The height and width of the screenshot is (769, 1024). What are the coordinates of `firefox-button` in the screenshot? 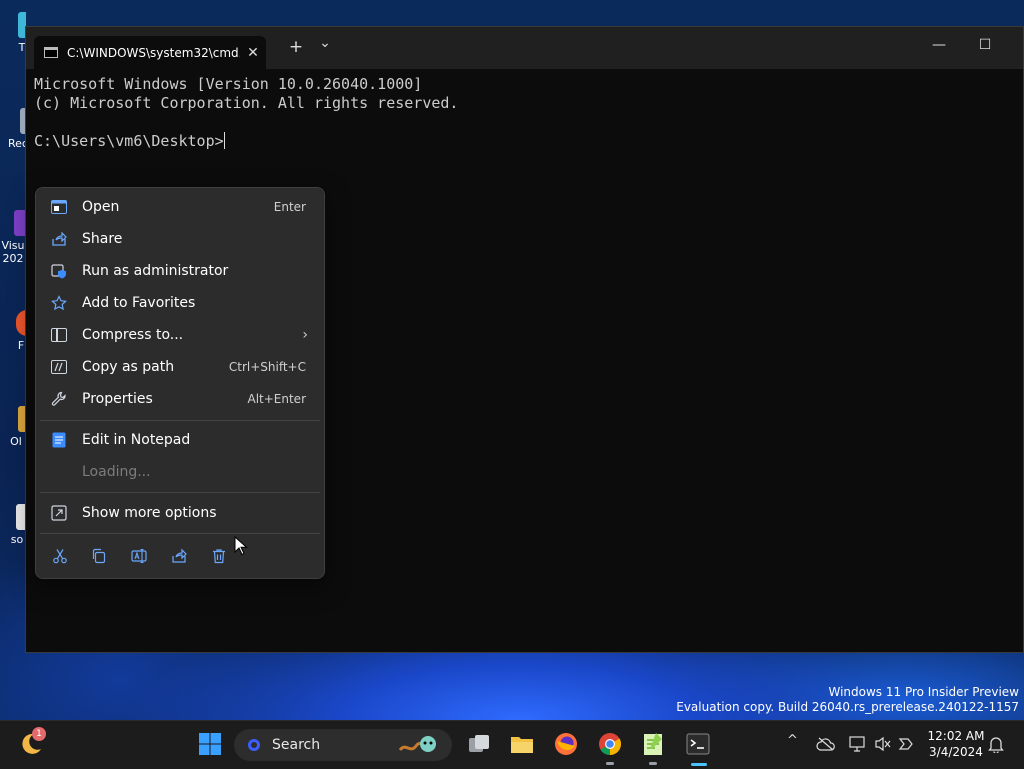 It's located at (566, 744).